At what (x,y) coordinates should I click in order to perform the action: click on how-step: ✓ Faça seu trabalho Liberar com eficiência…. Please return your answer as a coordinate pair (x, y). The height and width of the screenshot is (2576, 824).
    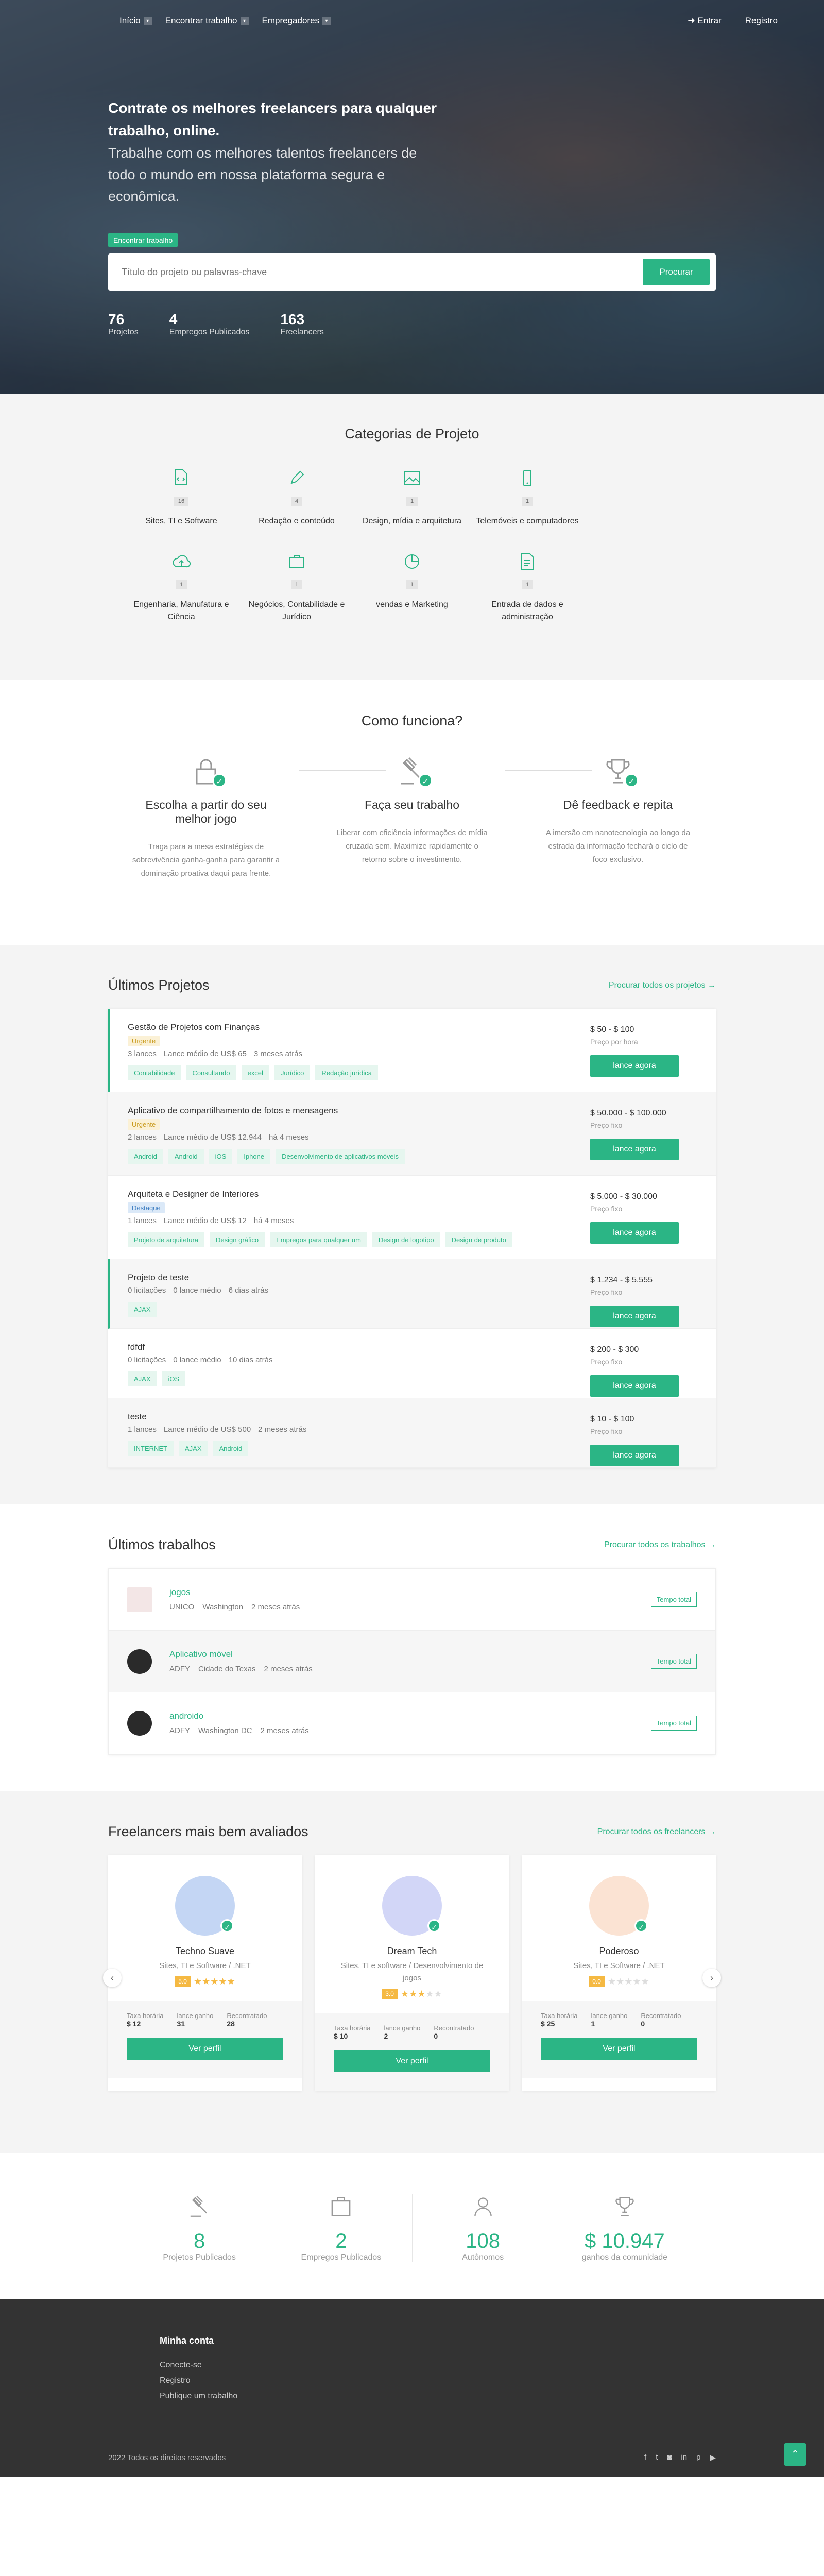
    Looking at the image, I should click on (412, 818).